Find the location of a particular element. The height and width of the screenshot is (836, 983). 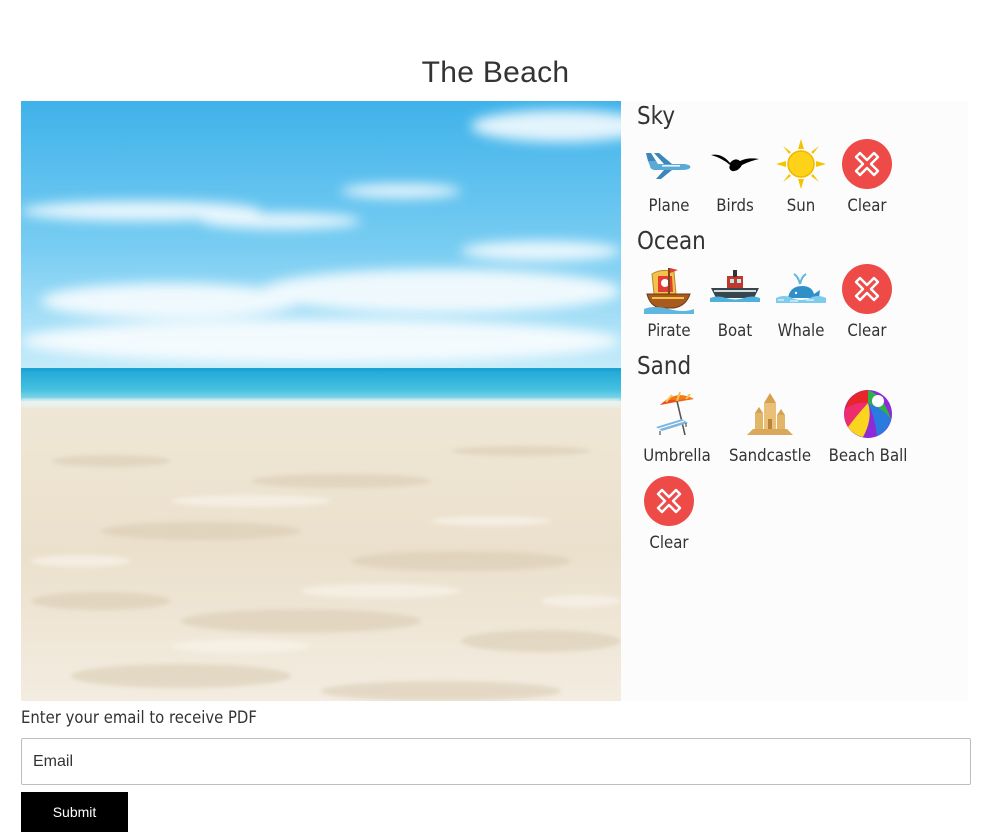

section-title-sand: Sand is located at coordinates (664, 365).